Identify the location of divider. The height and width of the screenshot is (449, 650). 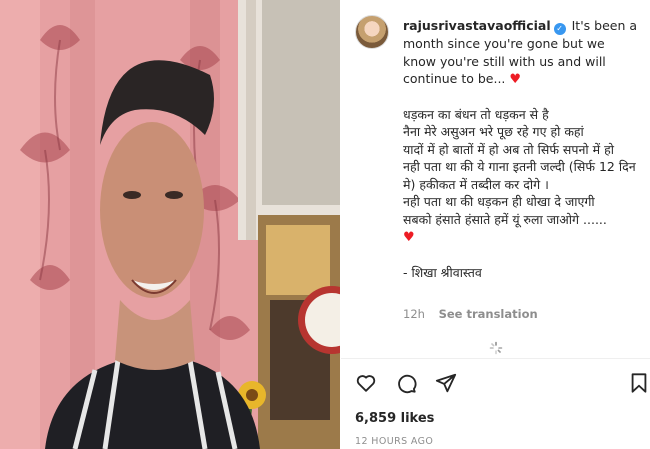
(495, 358).